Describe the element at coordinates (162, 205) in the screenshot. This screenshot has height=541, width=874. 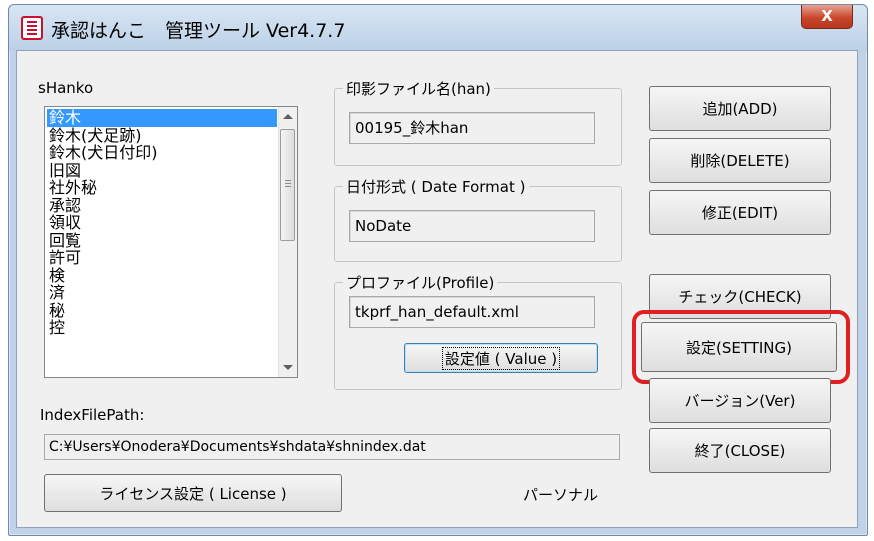
I see `hanko-list-item: 承認` at that location.